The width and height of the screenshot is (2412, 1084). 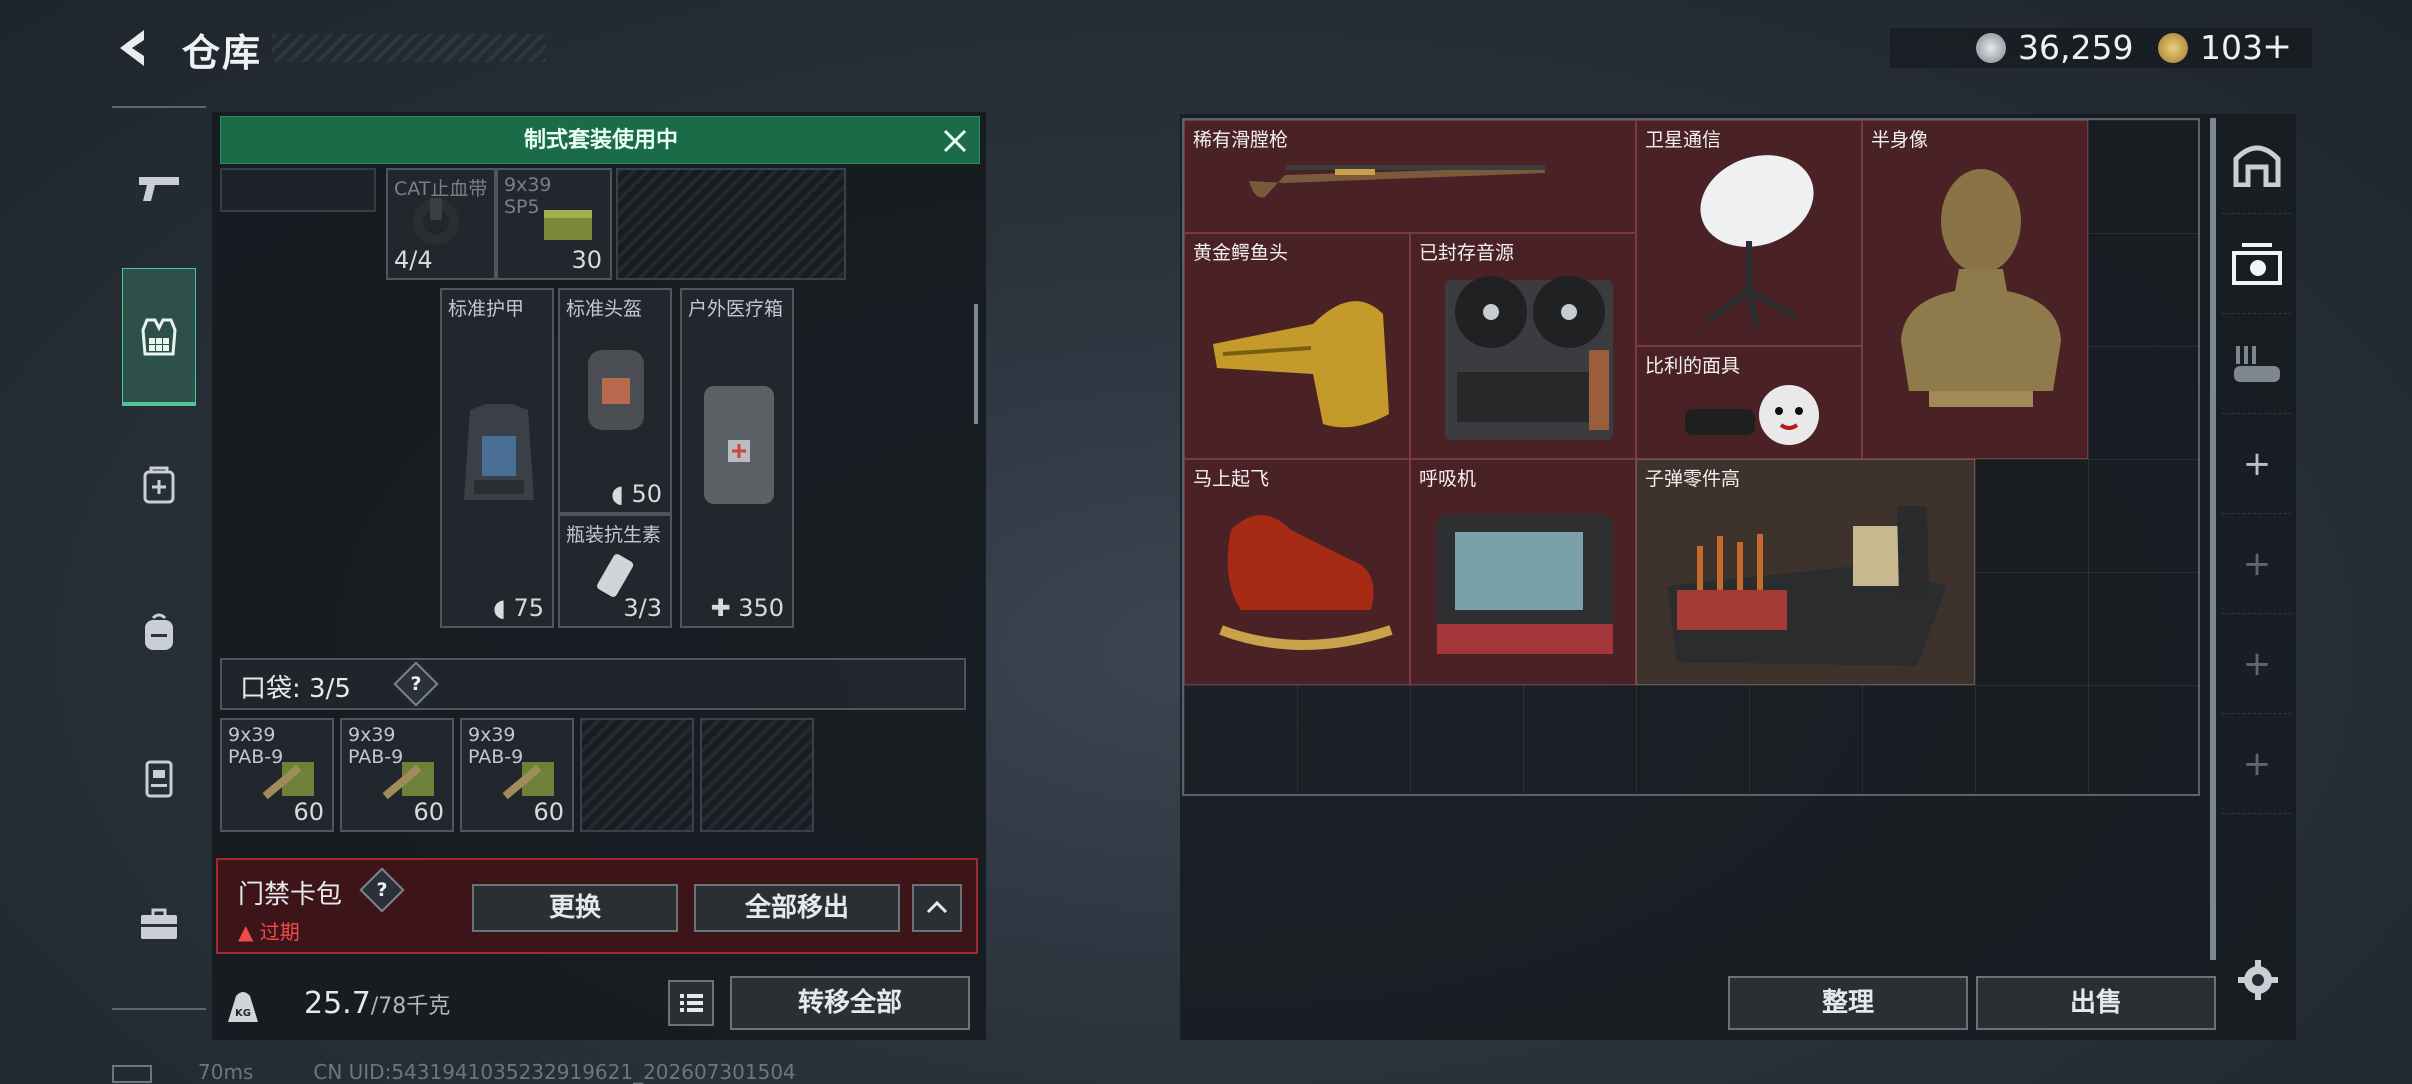 What do you see at coordinates (159, 778) in the screenshot?
I see `nav-container` at bounding box center [159, 778].